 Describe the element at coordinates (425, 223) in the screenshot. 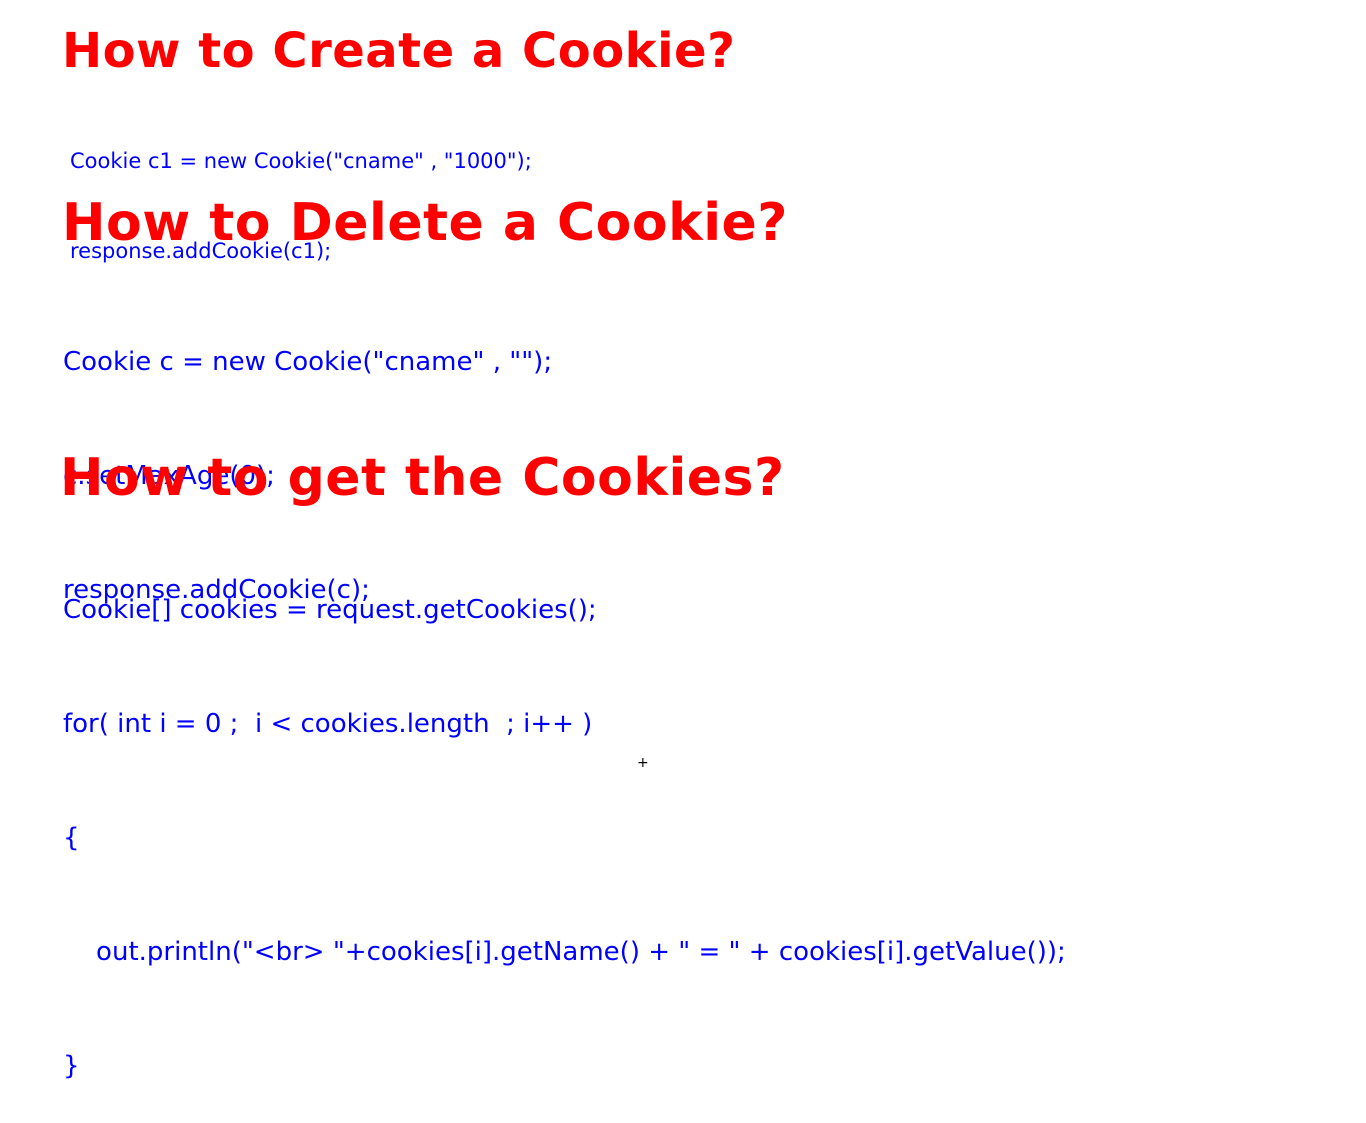

I see `heading-delete-cookie: How to Delete a Cookie?` at that location.